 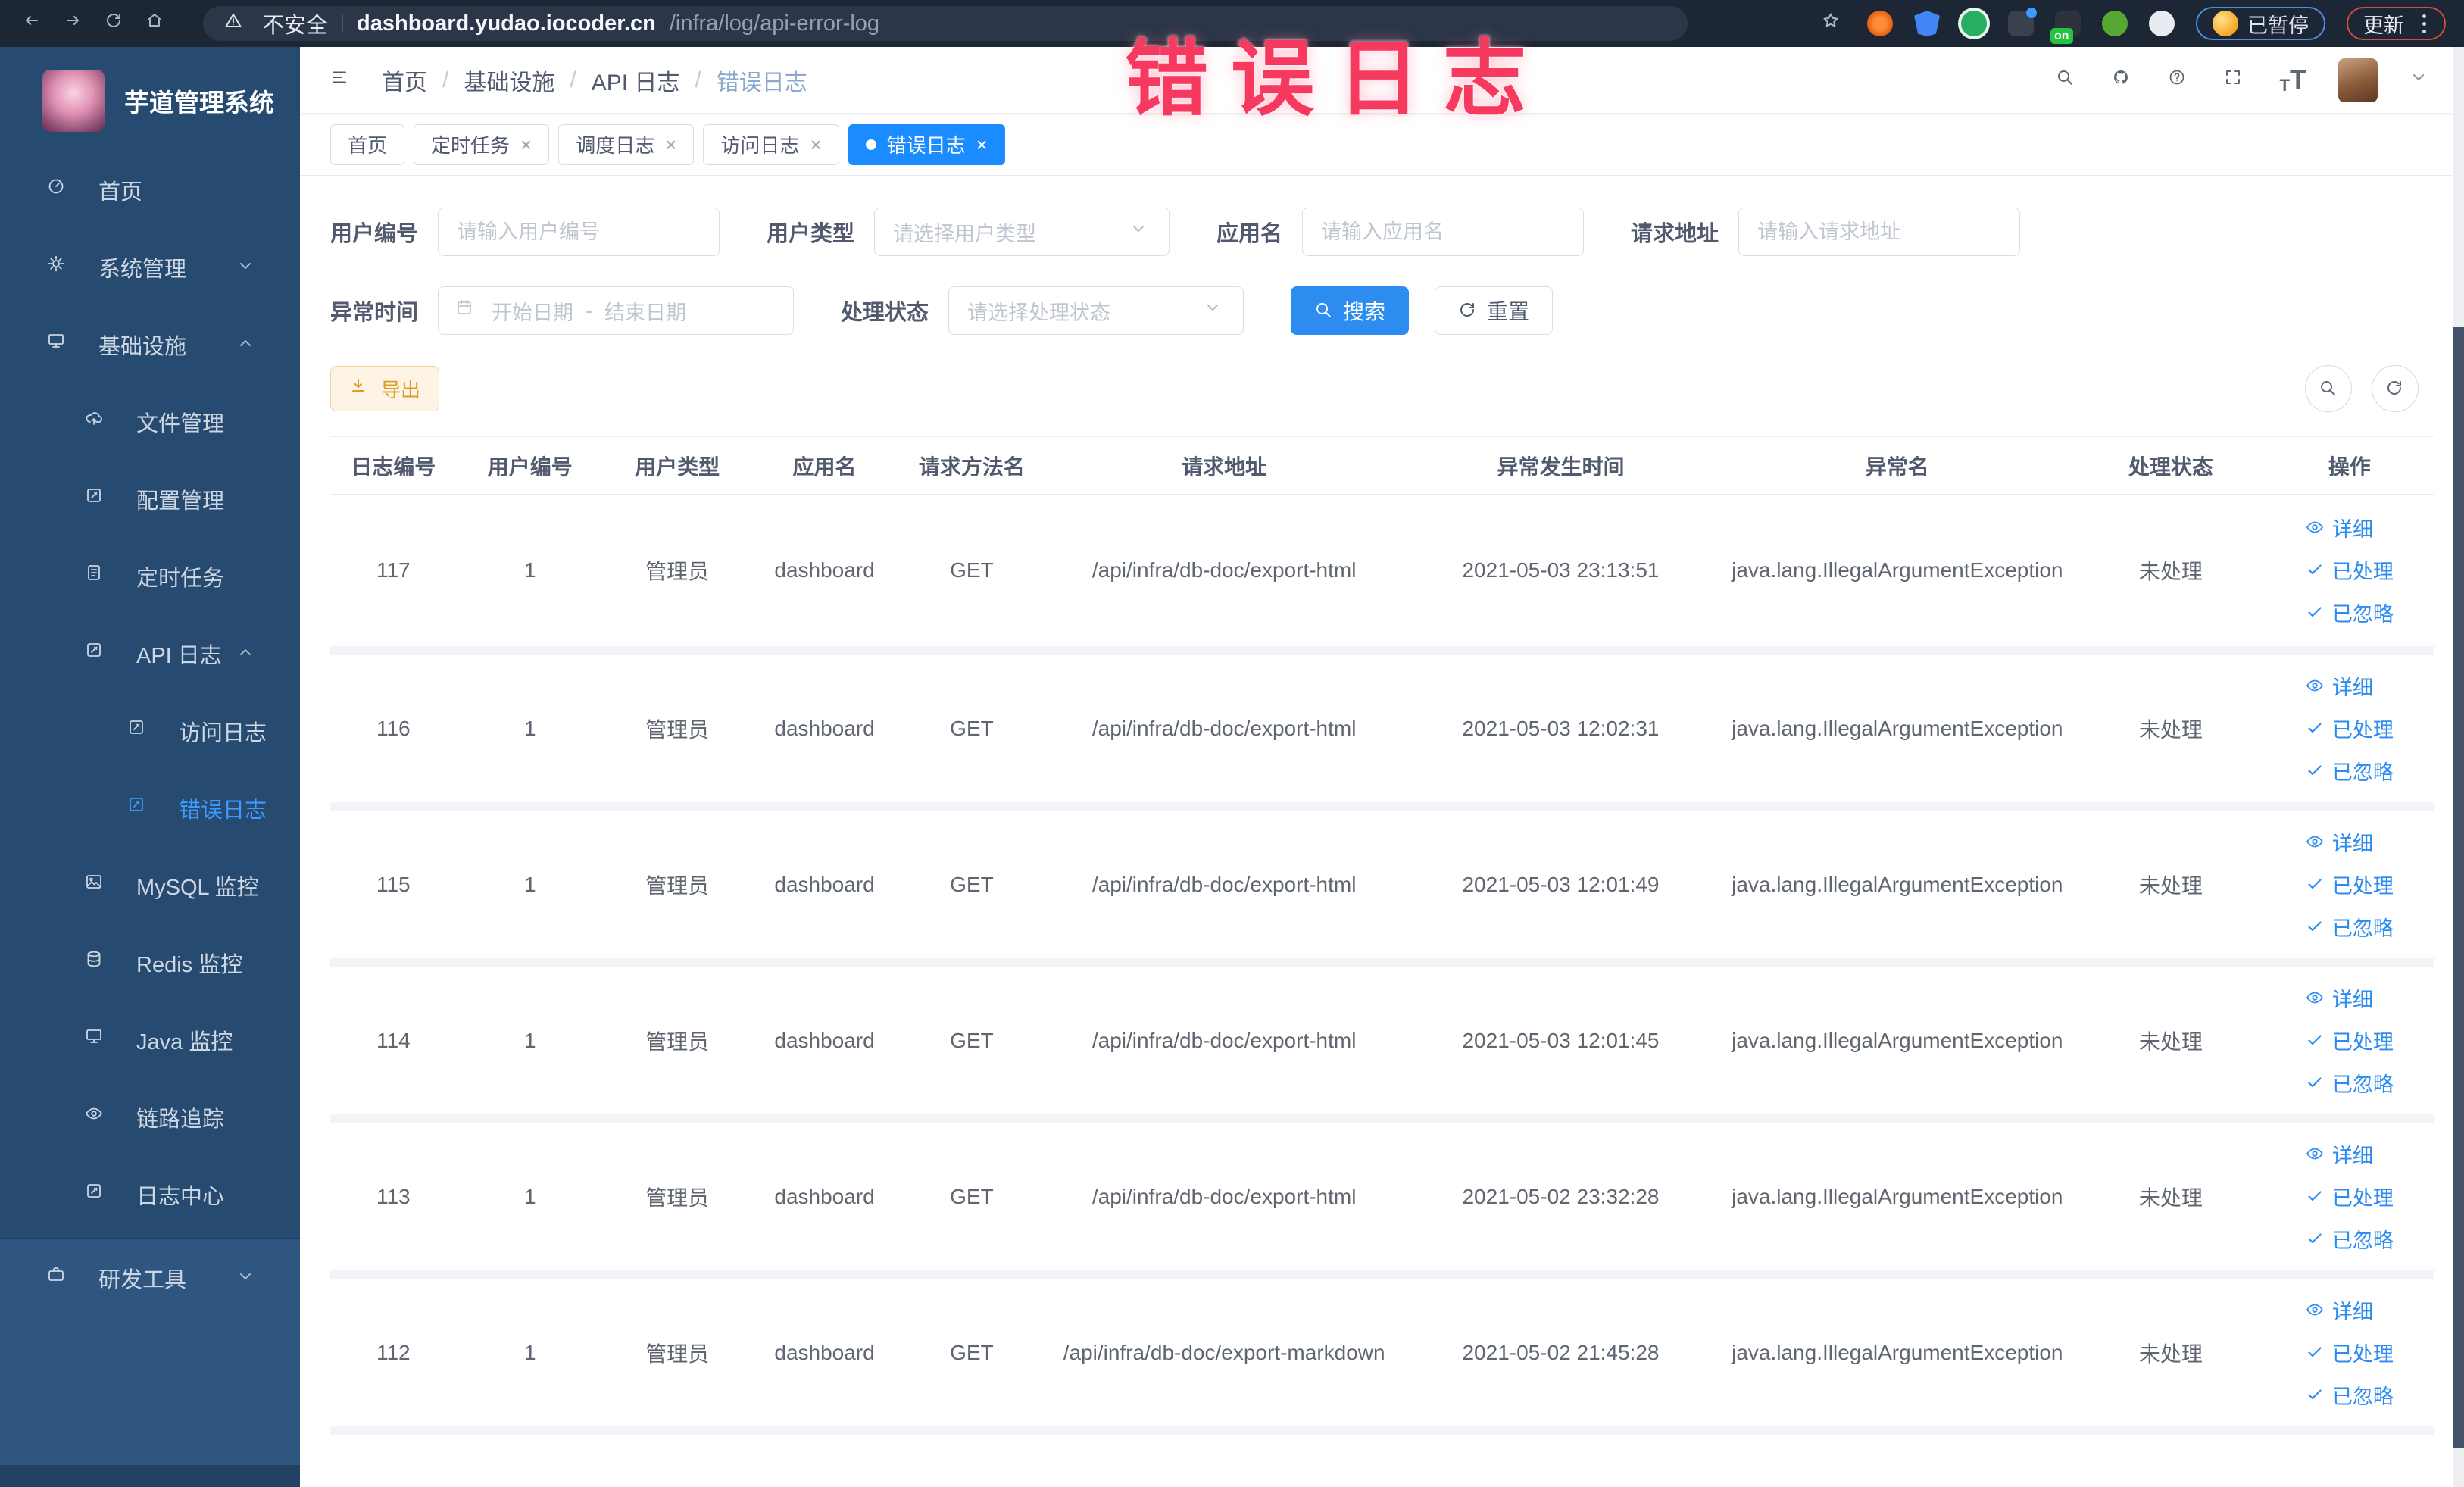 What do you see at coordinates (972, 1042) in the screenshot?
I see `cell-method: GET` at bounding box center [972, 1042].